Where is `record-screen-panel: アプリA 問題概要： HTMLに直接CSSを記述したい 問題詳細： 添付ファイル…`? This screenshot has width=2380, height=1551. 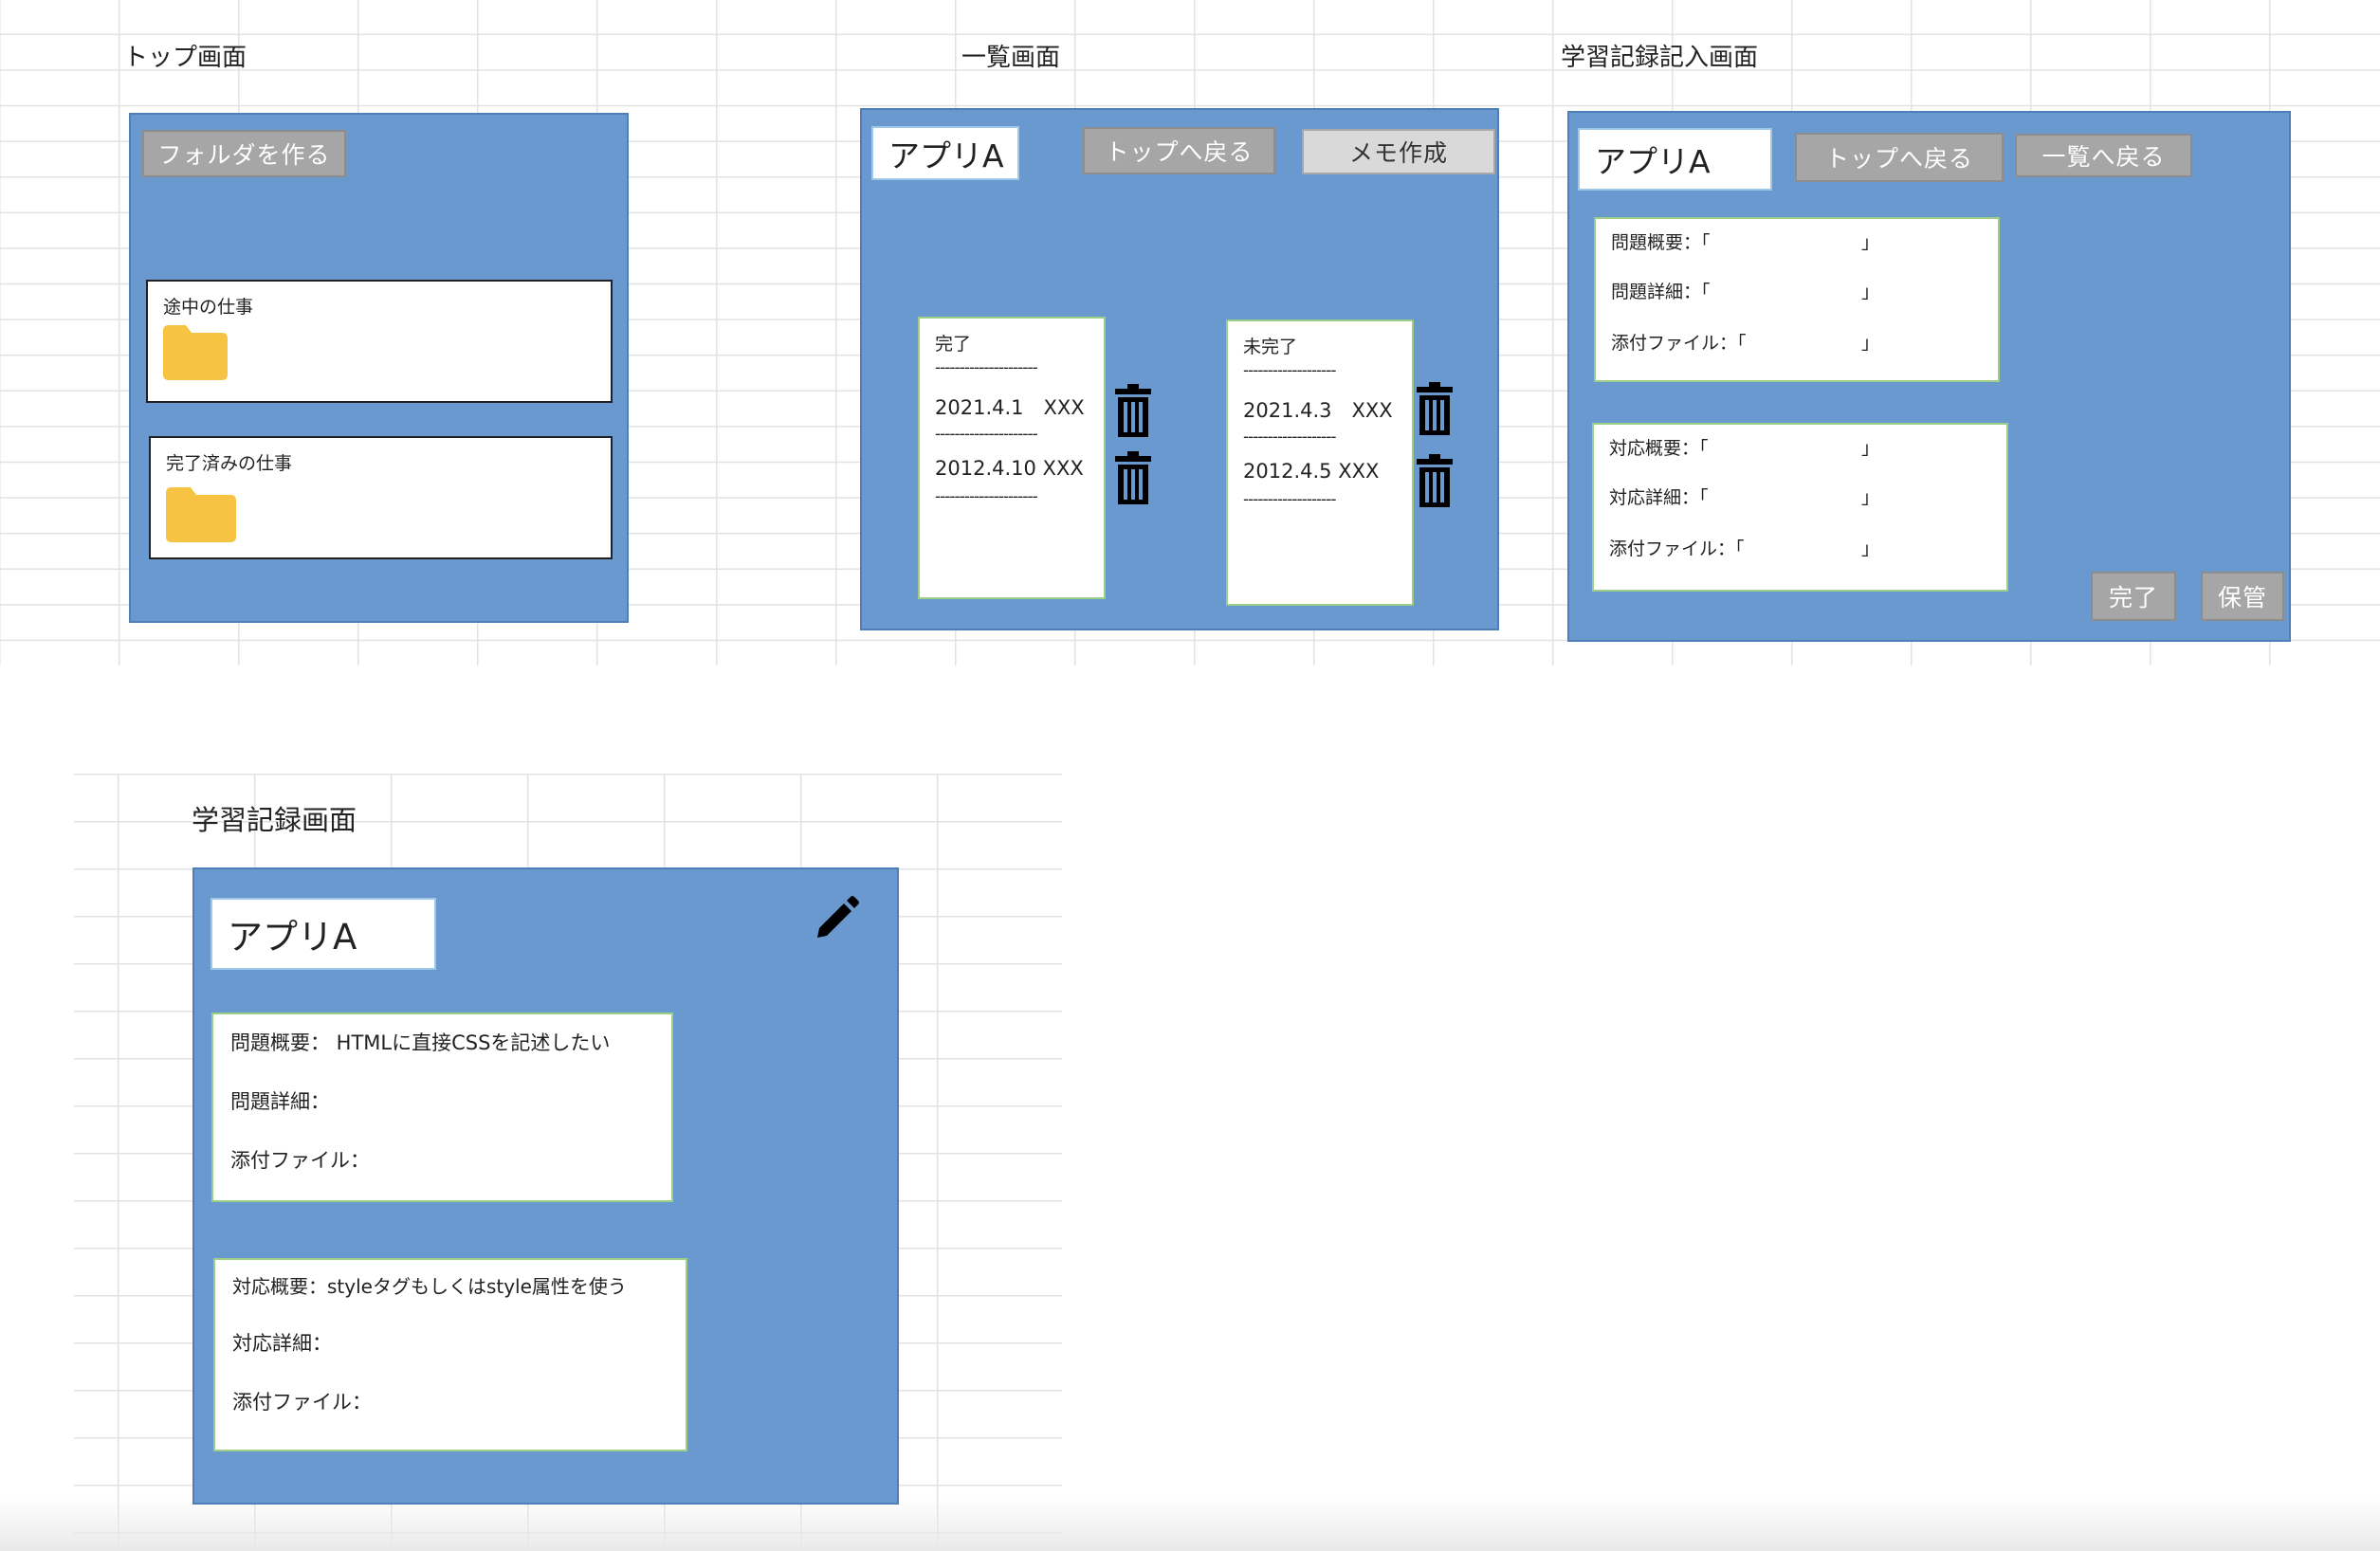 record-screen-panel: アプリA 問題概要： HTMLに直接CSSを記述したい 問題詳細： 添付ファイル… is located at coordinates (545, 1186).